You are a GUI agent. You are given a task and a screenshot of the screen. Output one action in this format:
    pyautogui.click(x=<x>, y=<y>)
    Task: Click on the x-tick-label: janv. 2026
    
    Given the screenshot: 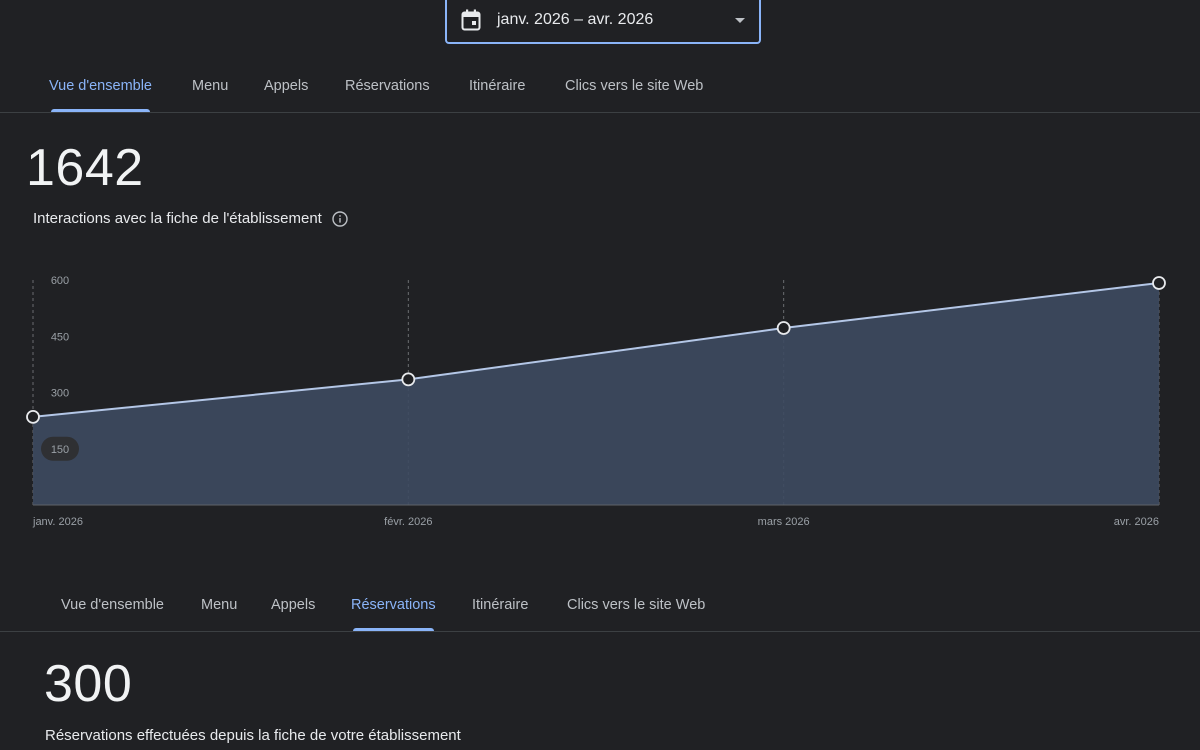 What is the action you would take?
    pyautogui.click(x=57, y=522)
    